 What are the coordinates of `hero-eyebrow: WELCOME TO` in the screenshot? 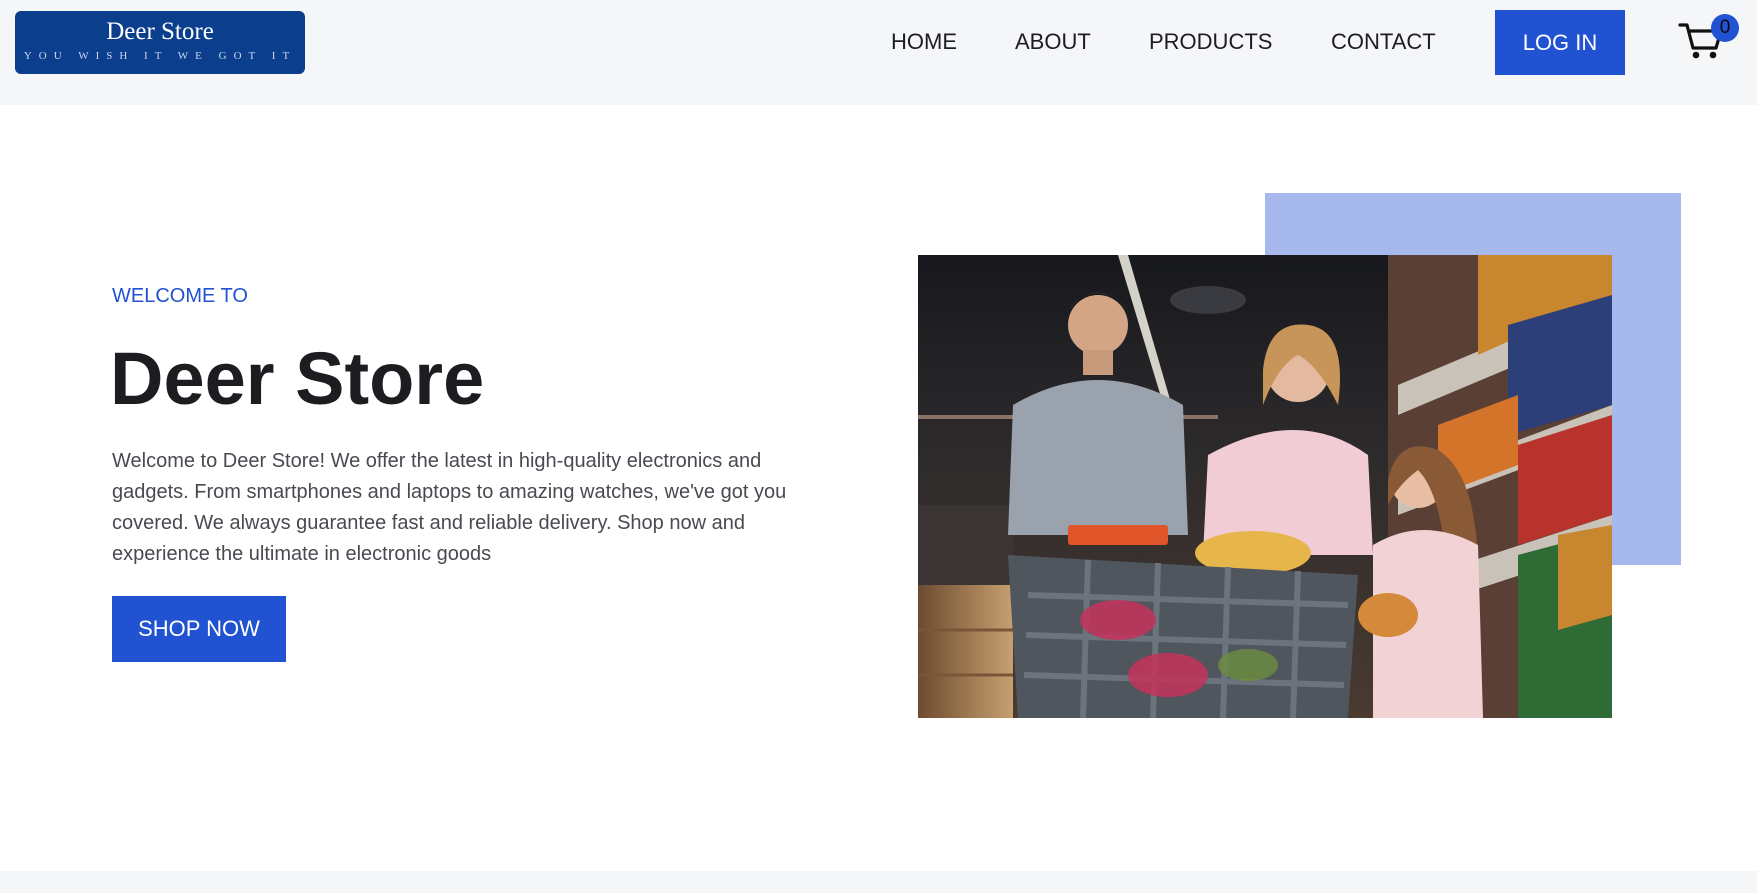 It's located at (180, 296).